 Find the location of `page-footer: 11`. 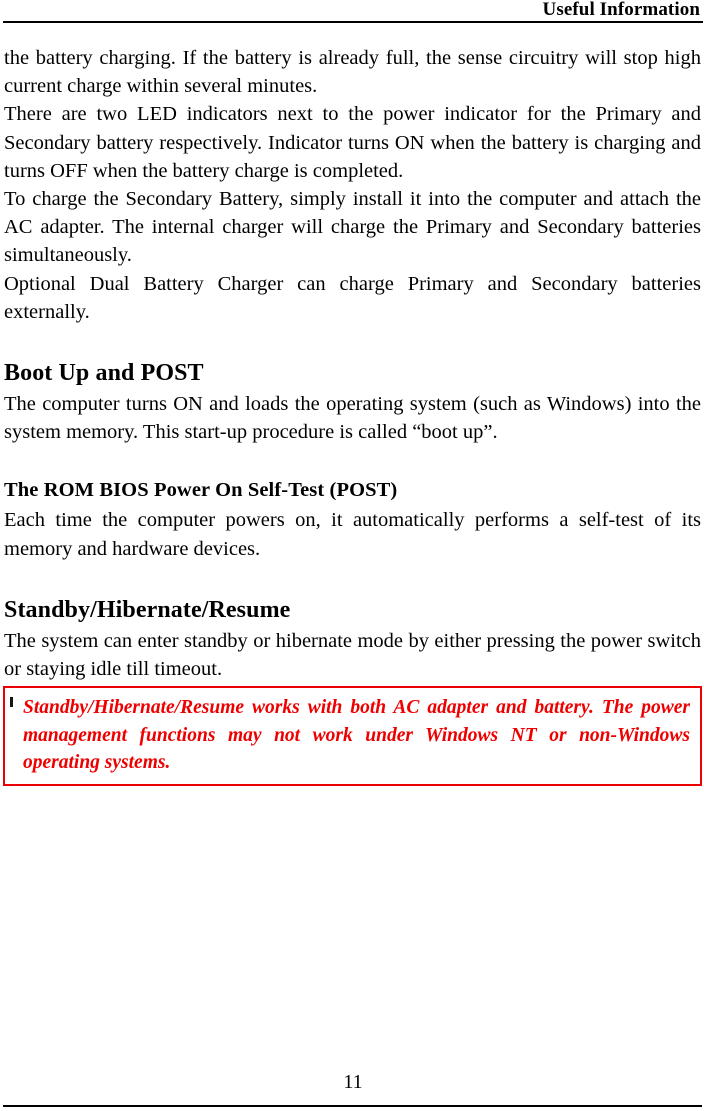

page-footer: 11 is located at coordinates (352, 1090).